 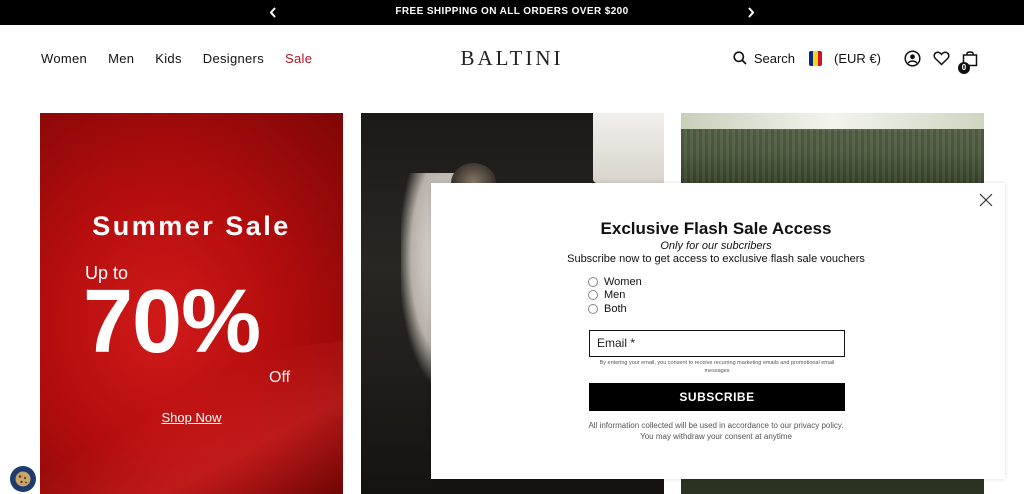 I want to click on option-both: Both, so click(x=615, y=309).